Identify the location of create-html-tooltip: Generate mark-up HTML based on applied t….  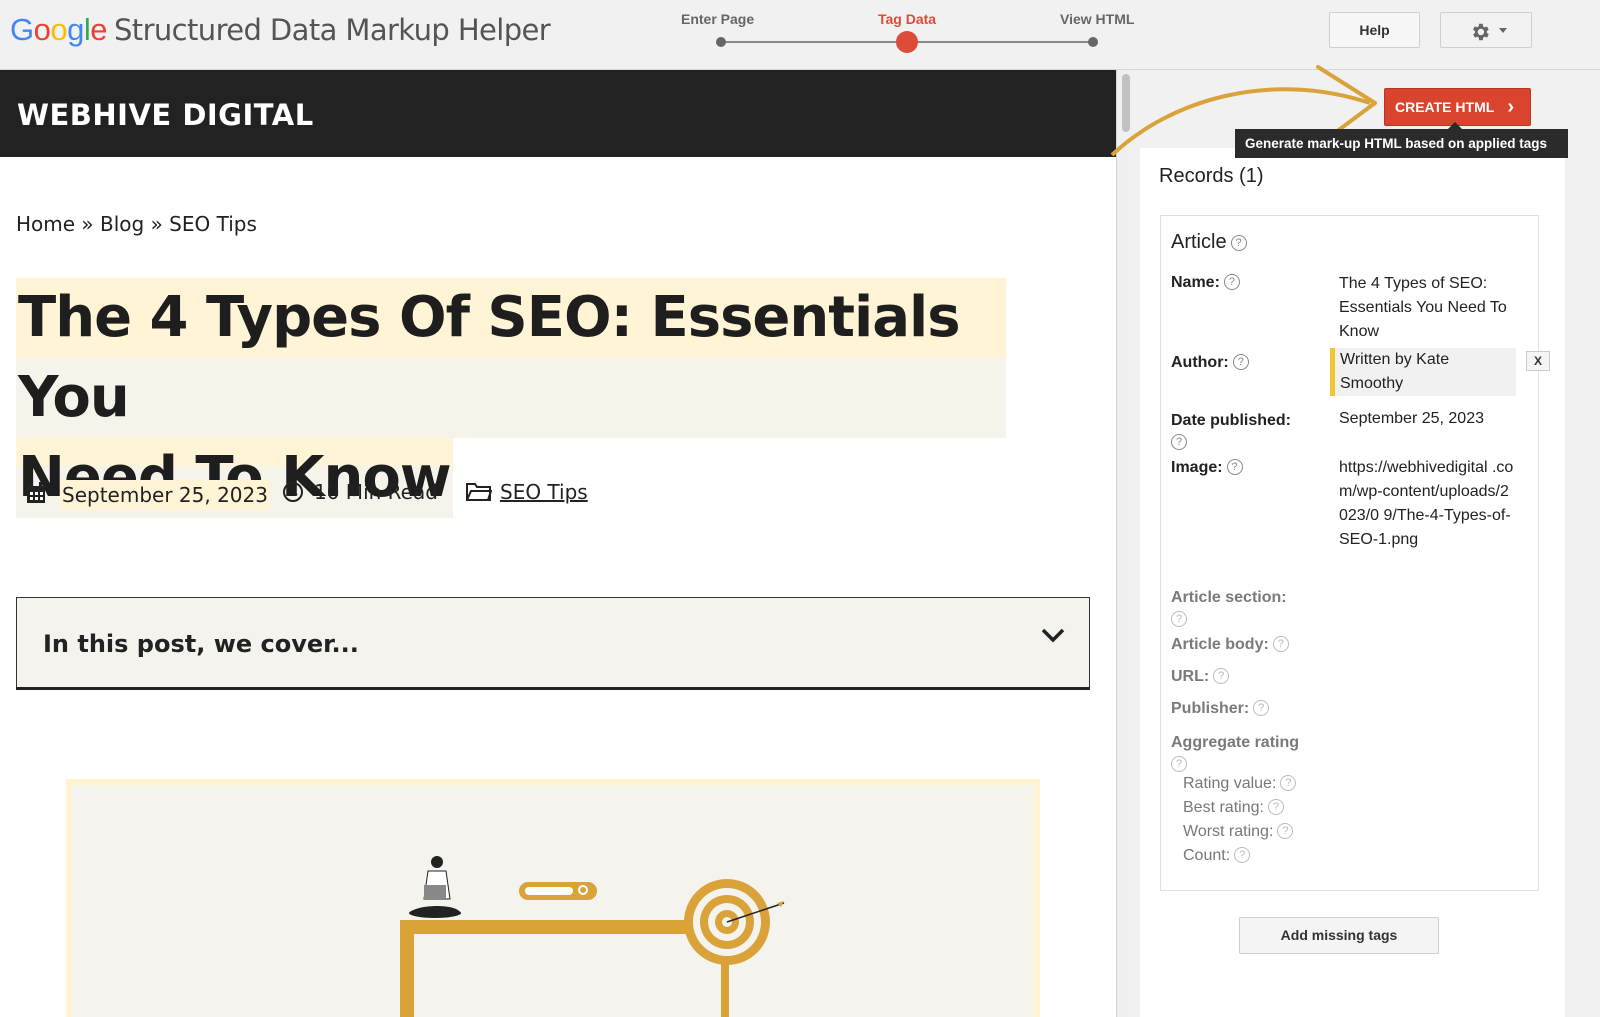
(1401, 140).